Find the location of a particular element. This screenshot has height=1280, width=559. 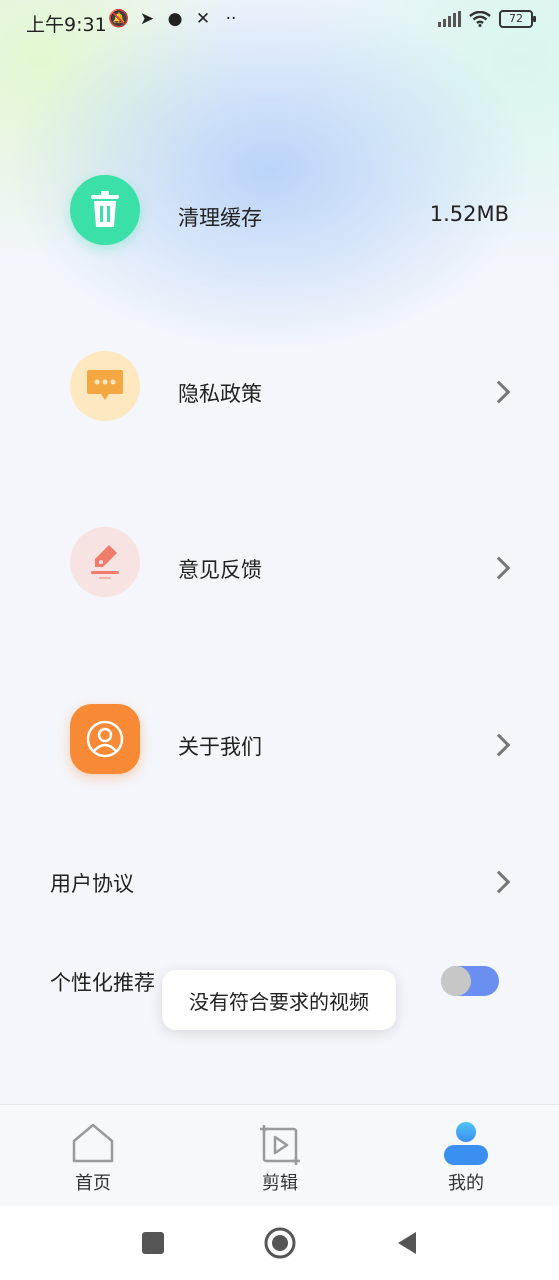

toast-text: 没有符合要求的视频 is located at coordinates (279, 1001).